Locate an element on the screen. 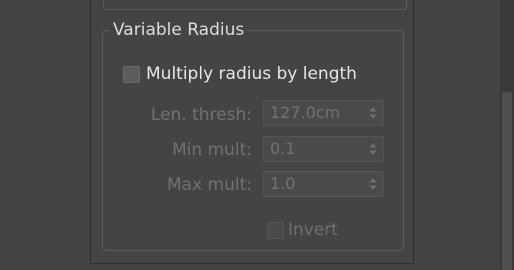 The height and width of the screenshot is (270, 514). multiply-radius-checkbox-row: Multiply radius by length is located at coordinates (240, 74).